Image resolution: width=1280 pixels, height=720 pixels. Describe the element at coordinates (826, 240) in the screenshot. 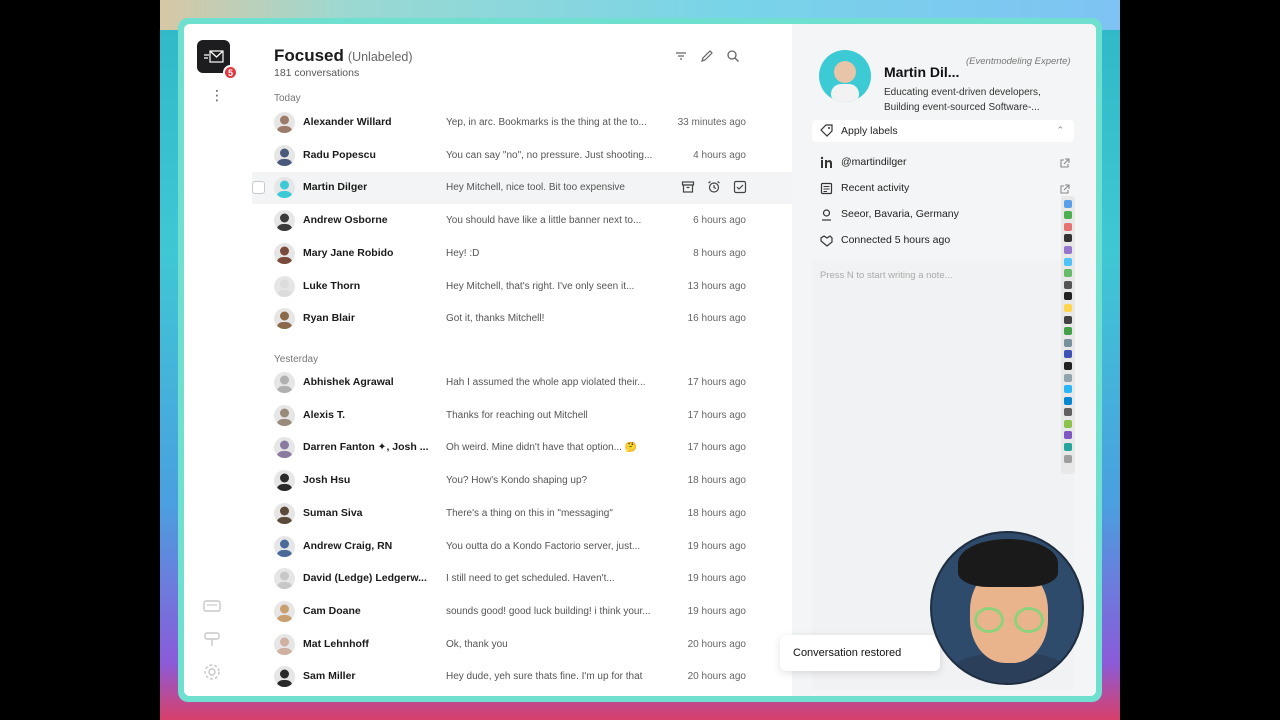

I see `handshake-icon` at that location.